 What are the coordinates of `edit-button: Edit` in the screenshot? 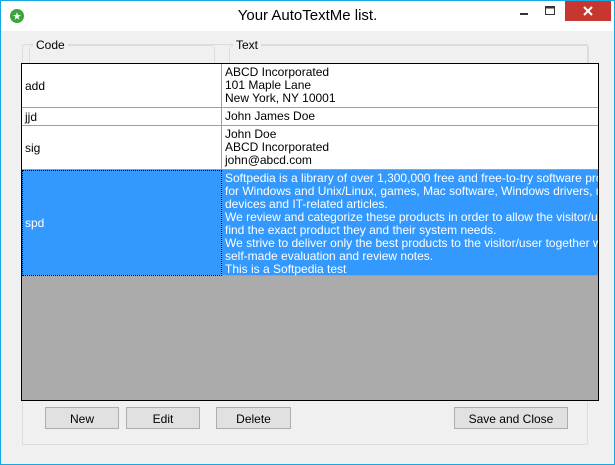 It's located at (163, 418).